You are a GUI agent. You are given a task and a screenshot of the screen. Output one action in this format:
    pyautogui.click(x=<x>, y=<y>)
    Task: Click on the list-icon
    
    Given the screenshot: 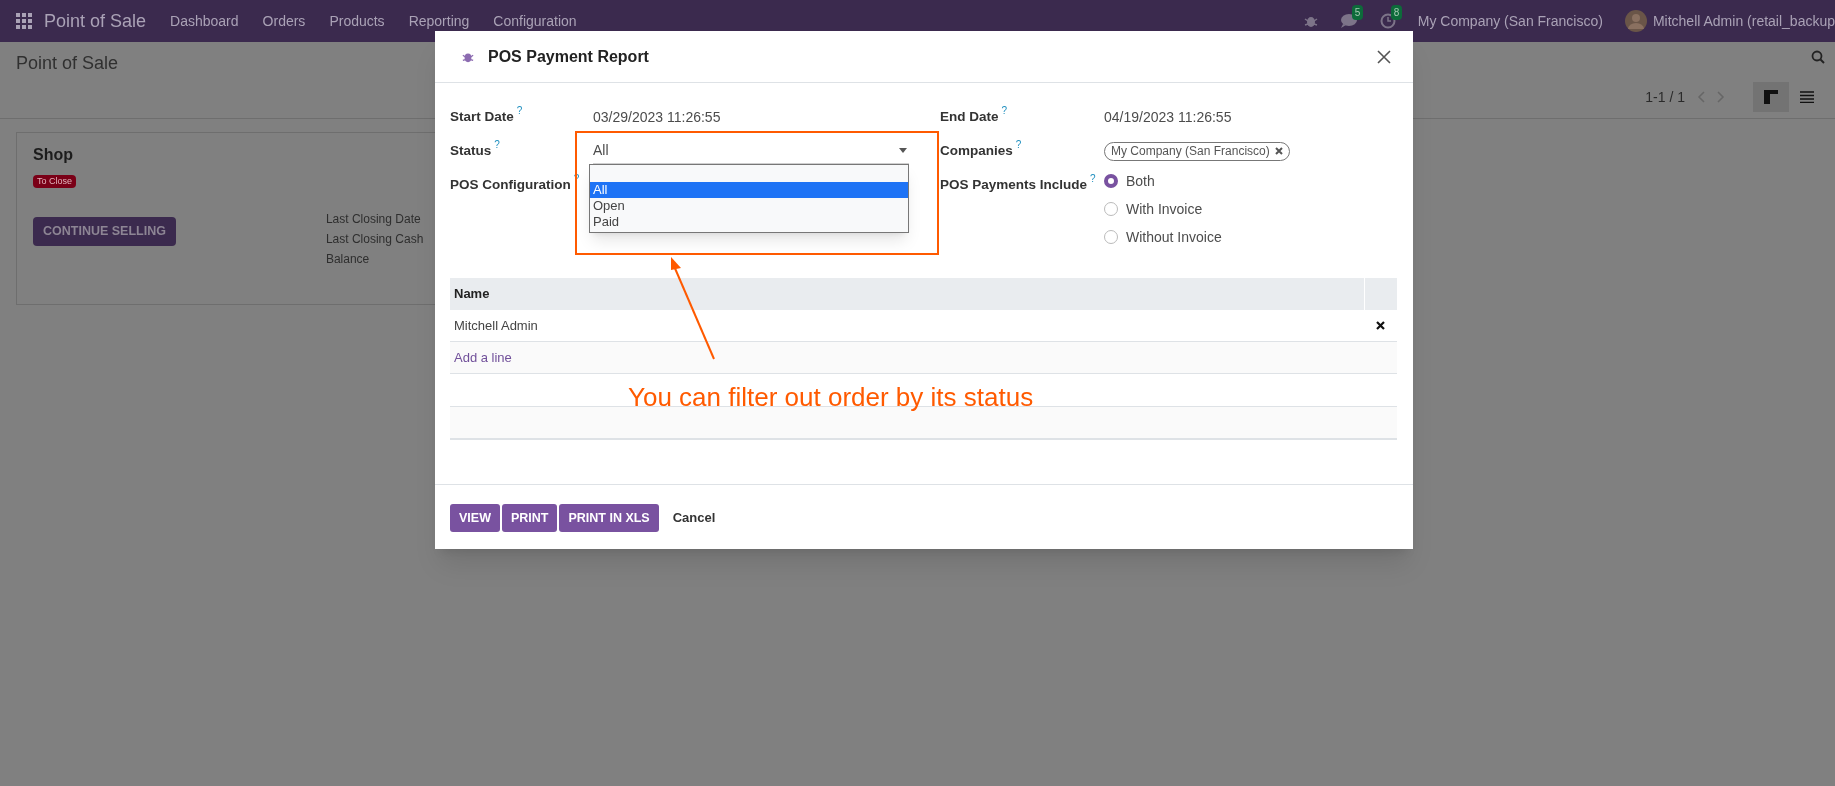 What is the action you would take?
    pyautogui.click(x=1807, y=97)
    